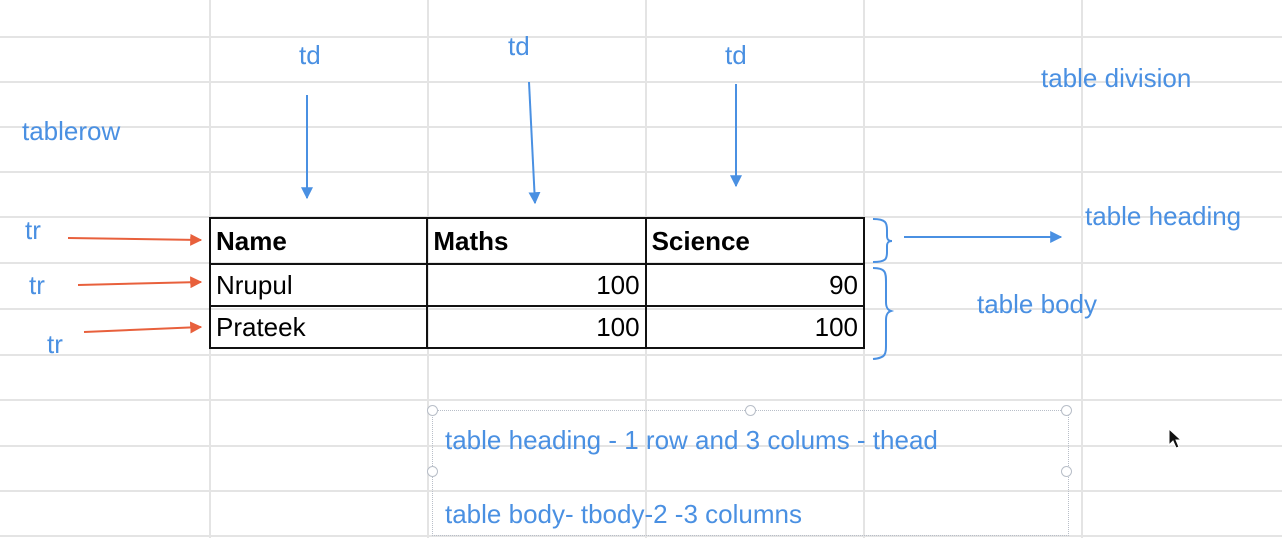 The width and height of the screenshot is (1282, 538). I want to click on label-td-1: td, so click(310, 55).